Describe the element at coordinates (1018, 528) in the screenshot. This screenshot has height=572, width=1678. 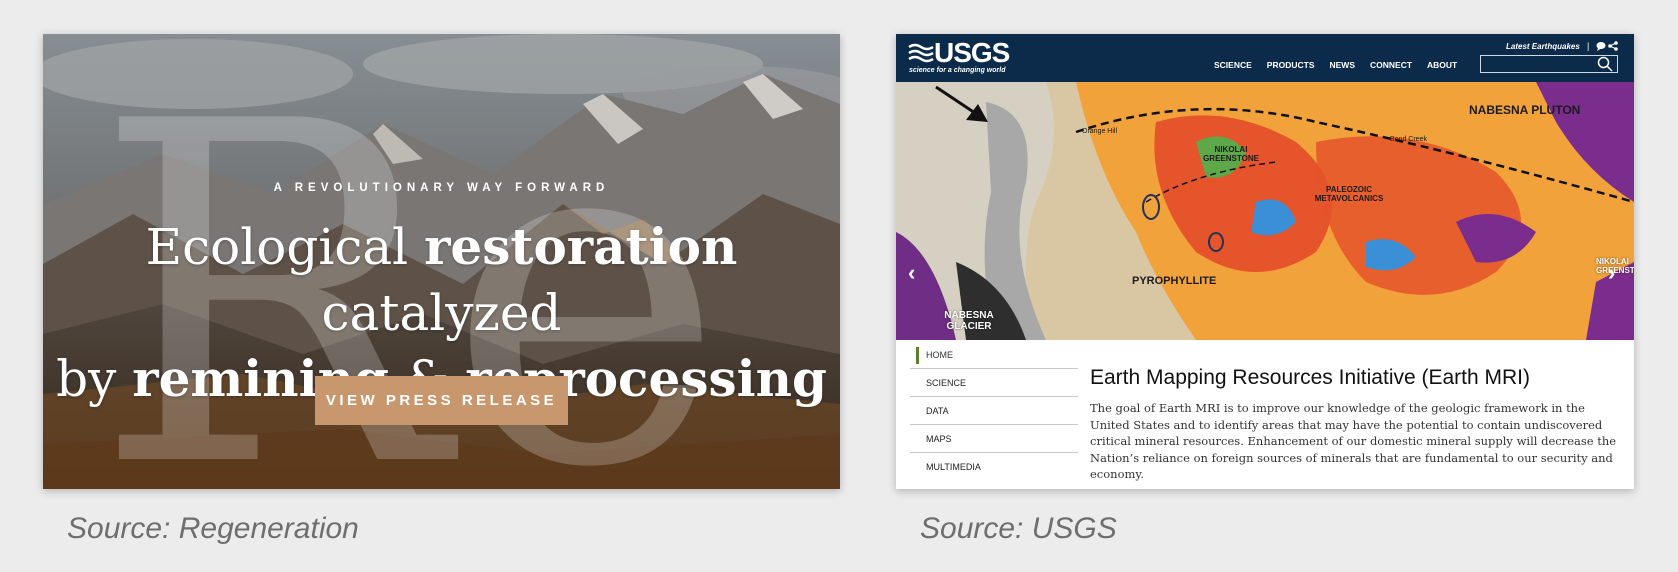
I see `caption-right: Source: USGS` at that location.